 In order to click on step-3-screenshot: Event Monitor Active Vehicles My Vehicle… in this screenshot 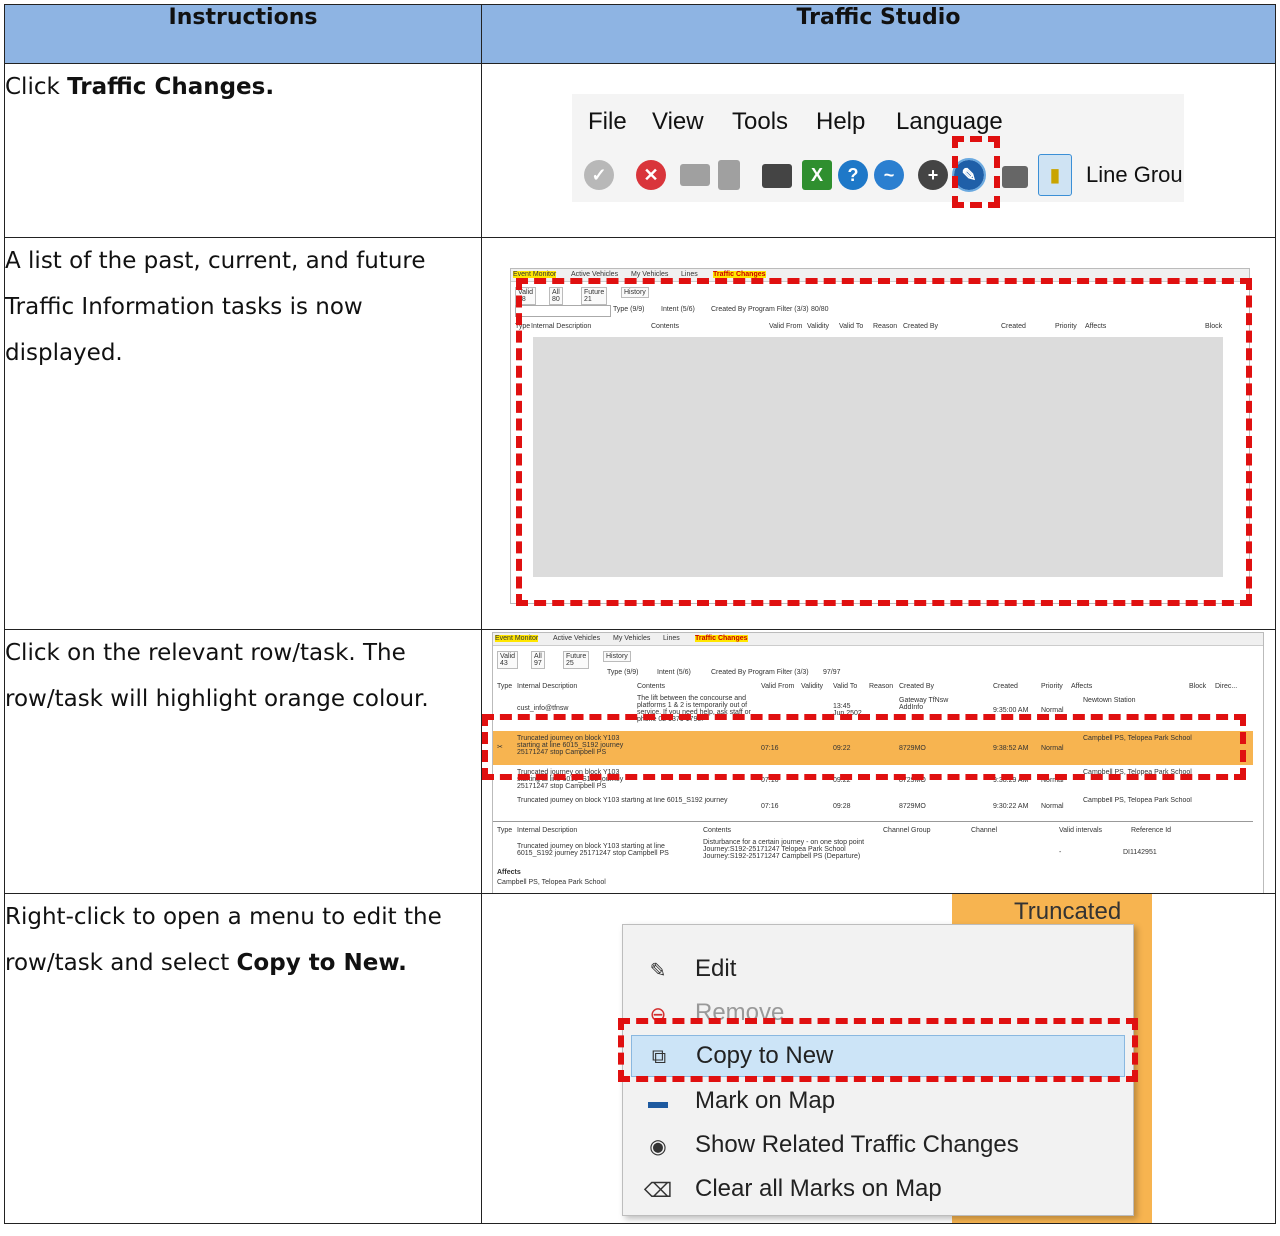, I will do `click(878, 761)`.